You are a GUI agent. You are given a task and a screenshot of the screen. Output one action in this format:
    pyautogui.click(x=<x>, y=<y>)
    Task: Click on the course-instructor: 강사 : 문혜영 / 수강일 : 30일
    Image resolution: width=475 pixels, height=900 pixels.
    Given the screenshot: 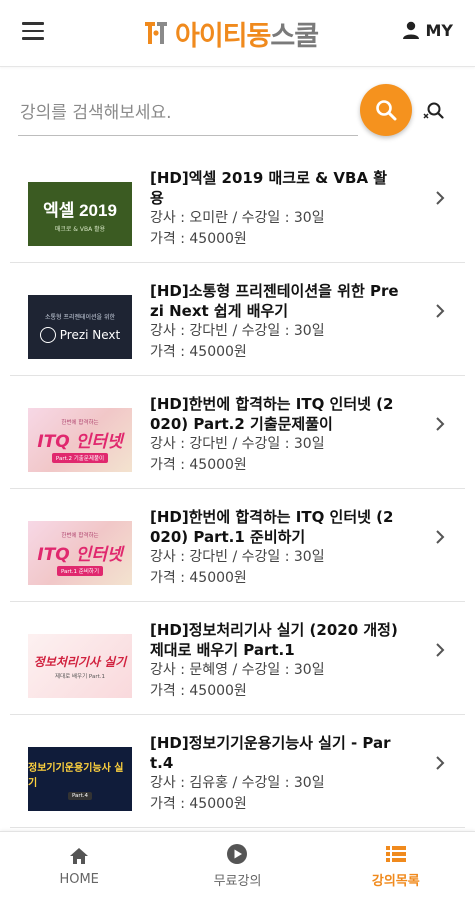 What is the action you would take?
    pyautogui.click(x=237, y=670)
    